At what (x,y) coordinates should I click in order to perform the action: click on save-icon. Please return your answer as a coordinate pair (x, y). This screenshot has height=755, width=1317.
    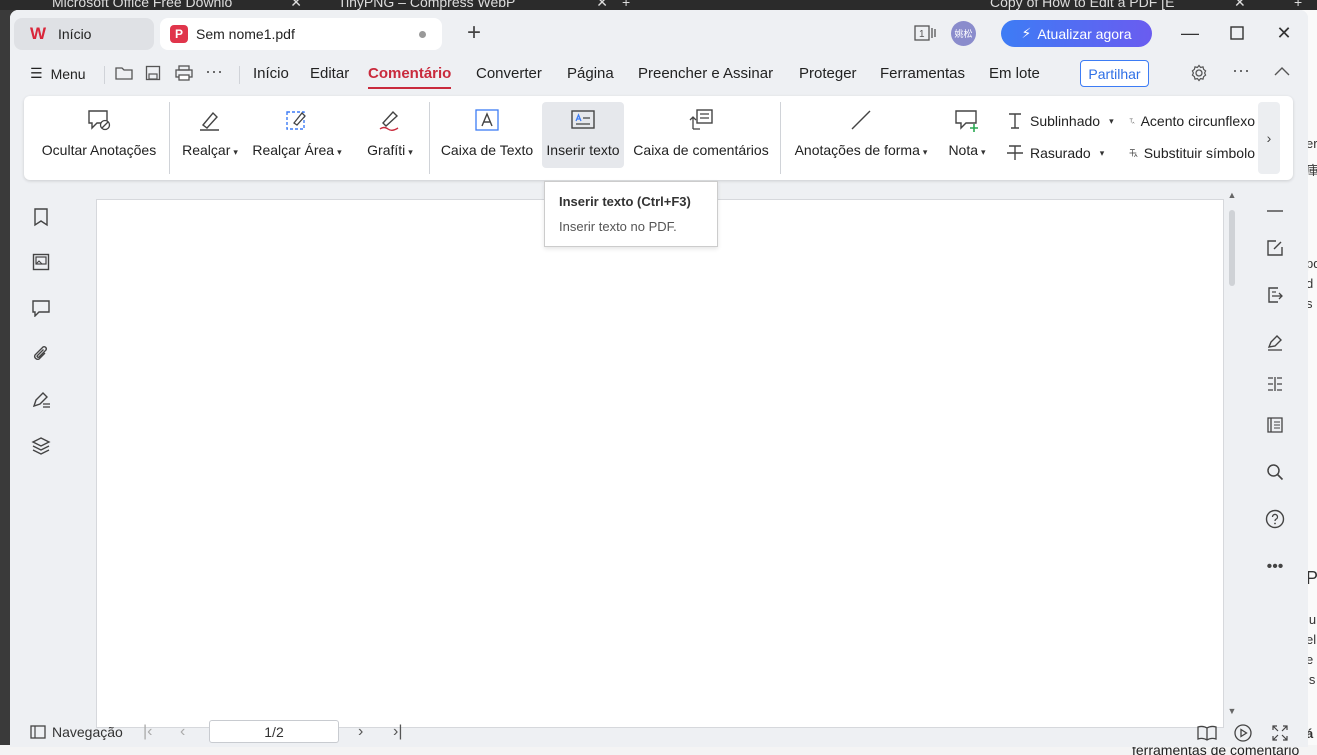
    Looking at the image, I should click on (153, 75).